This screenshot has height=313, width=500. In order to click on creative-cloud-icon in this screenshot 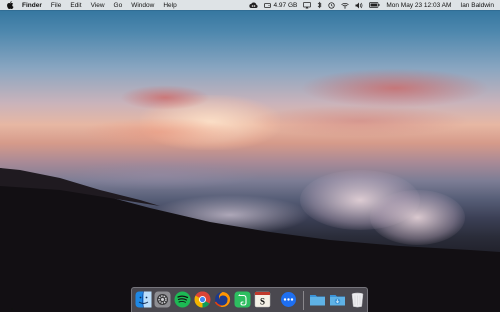, I will do `click(254, 5)`.